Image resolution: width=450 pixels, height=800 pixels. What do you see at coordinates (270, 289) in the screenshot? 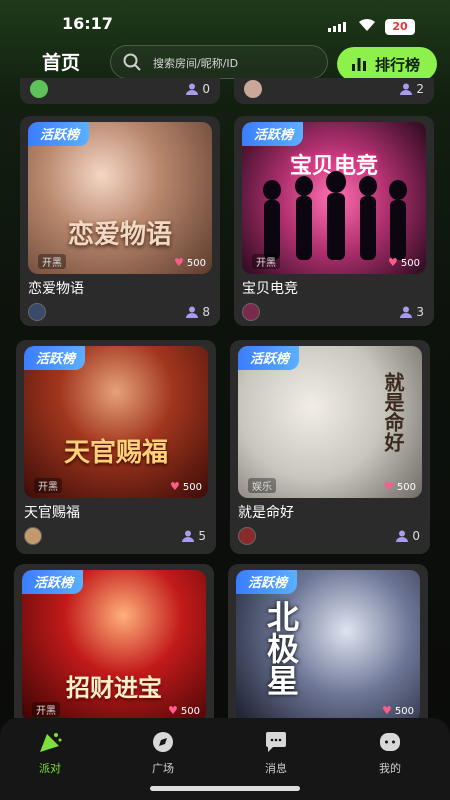
I see `room-name: 宝贝电竞` at bounding box center [270, 289].